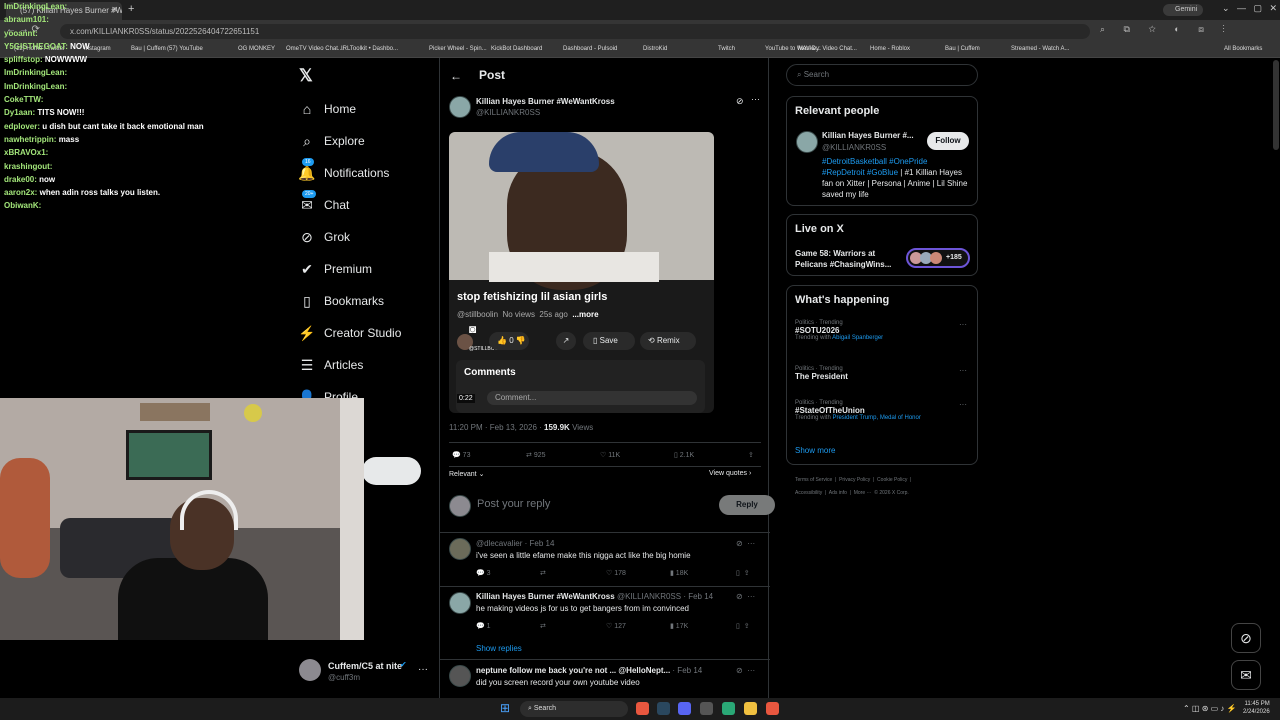 The image size is (1280, 720). I want to click on all-bookmarks: All Bookmarks, so click(1243, 49).